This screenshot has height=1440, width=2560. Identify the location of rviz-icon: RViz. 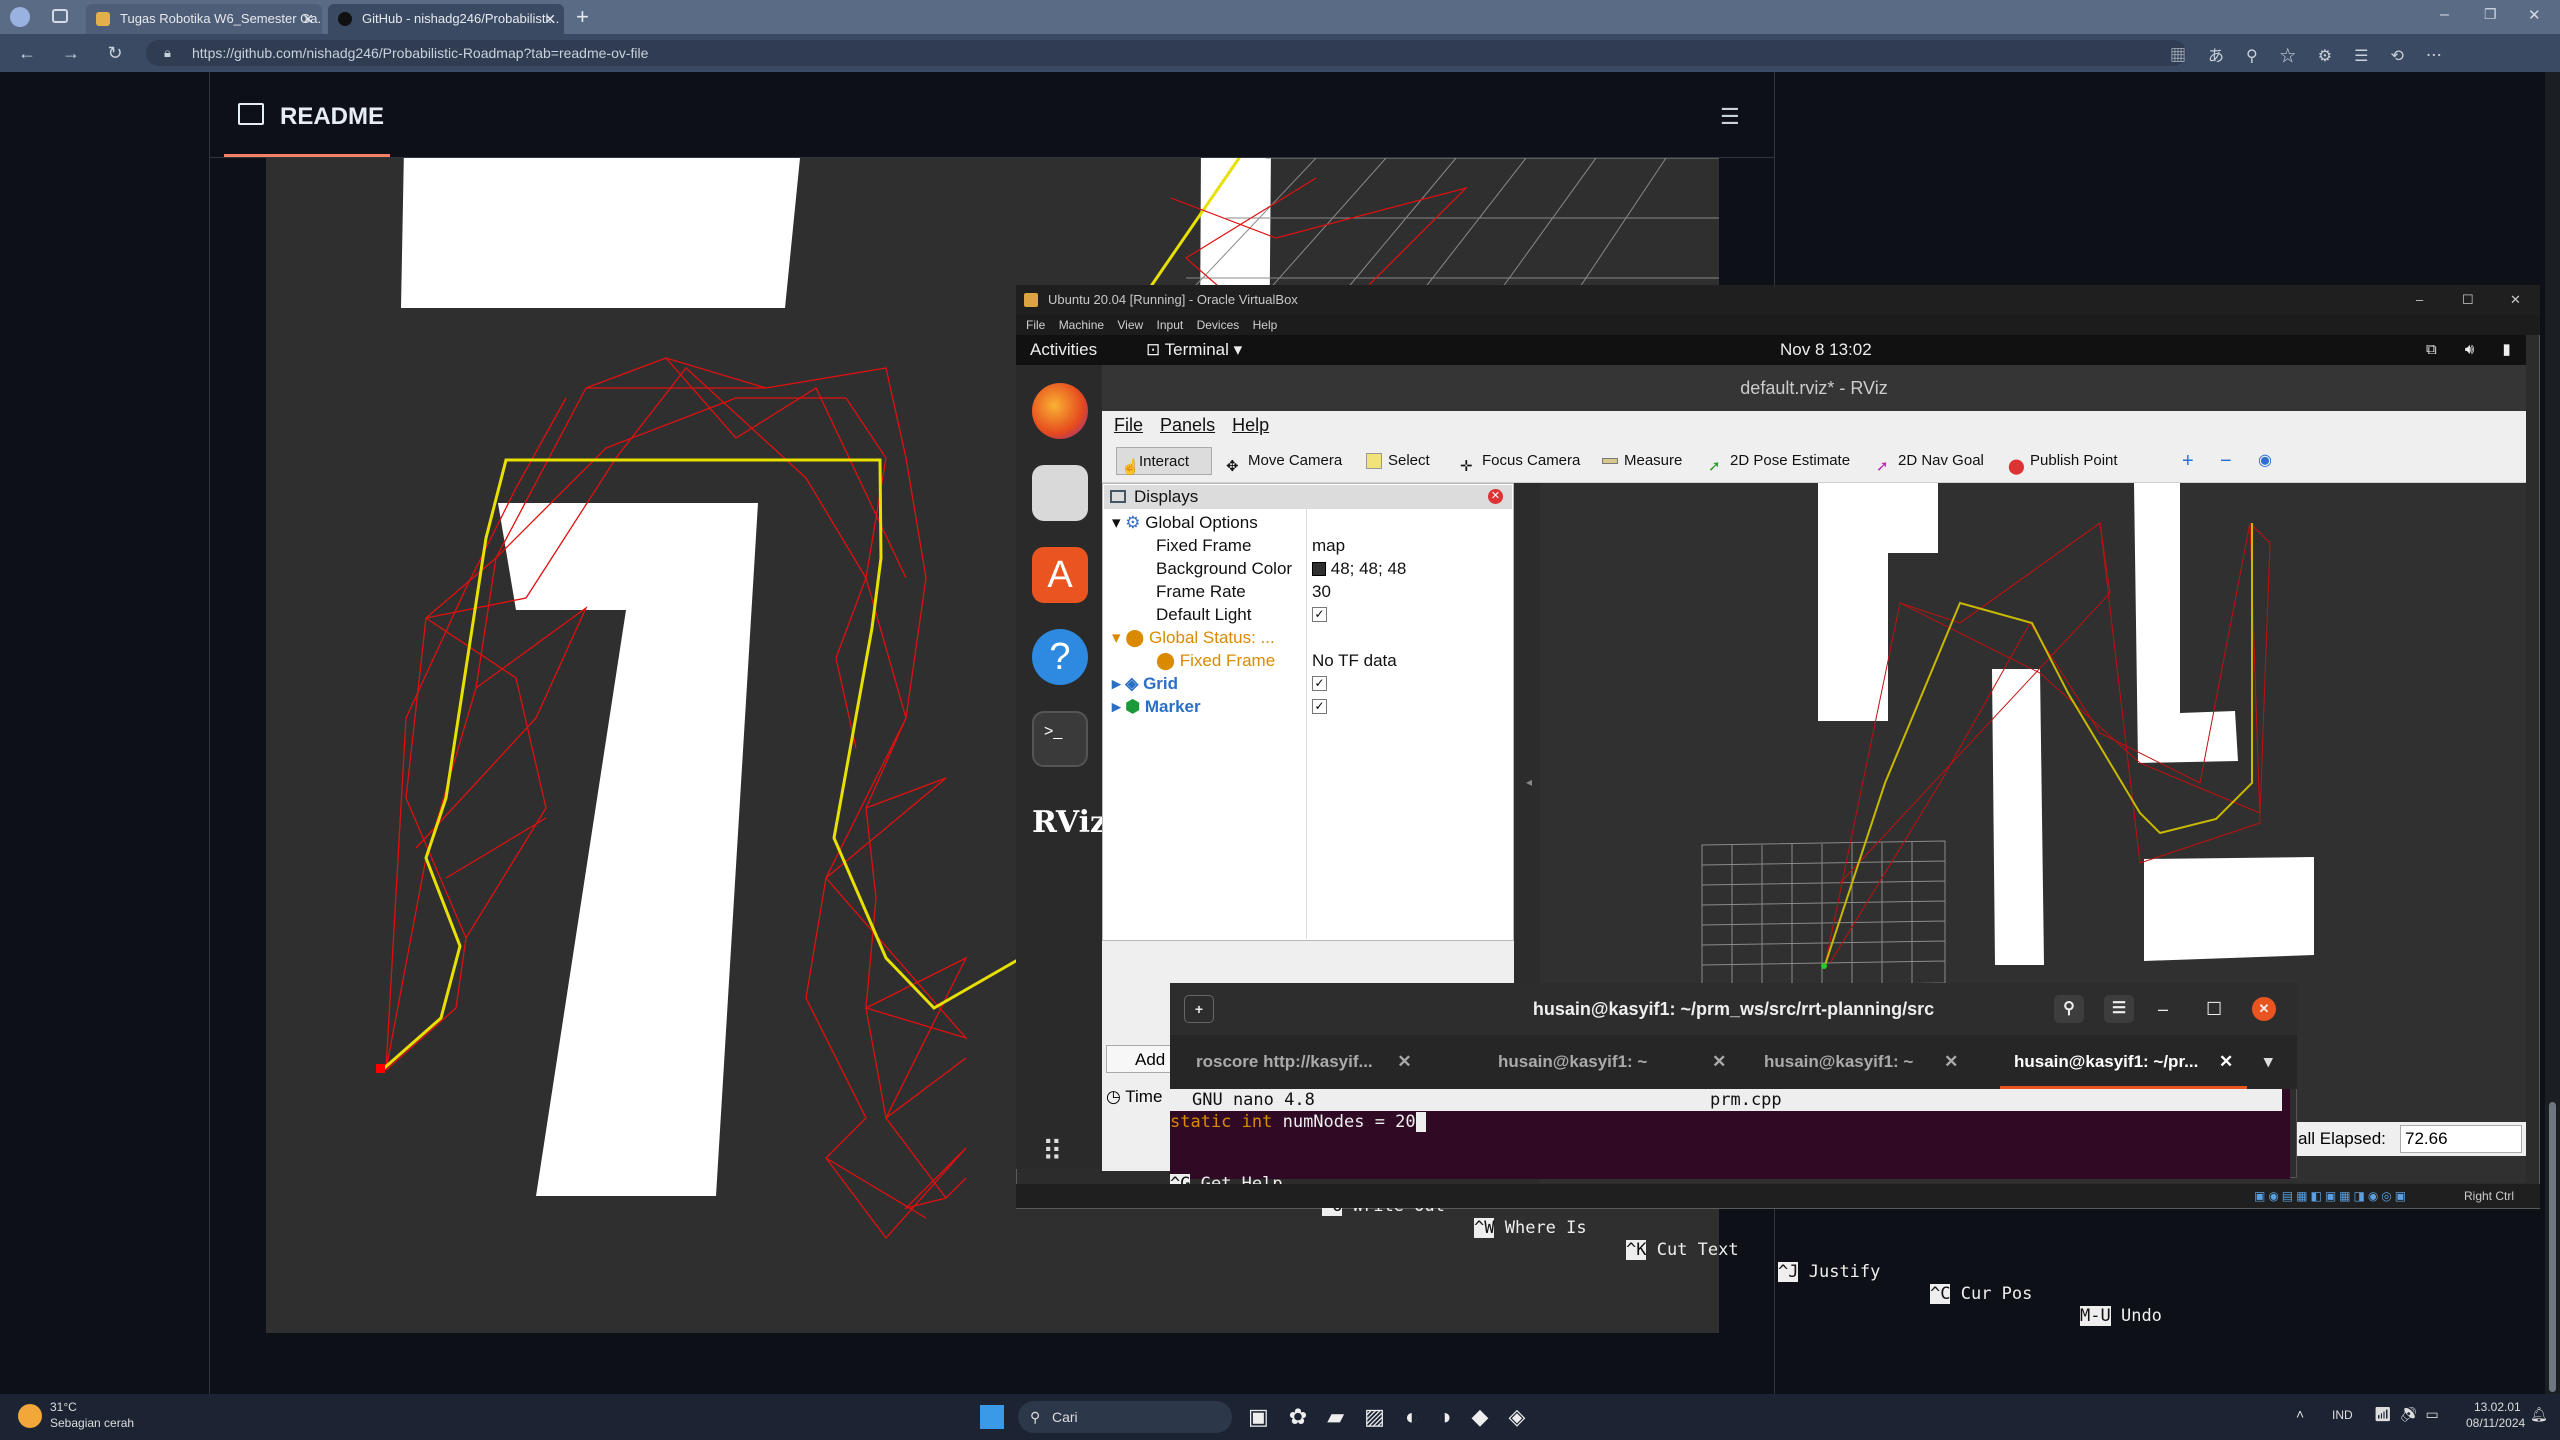
(1069, 823).